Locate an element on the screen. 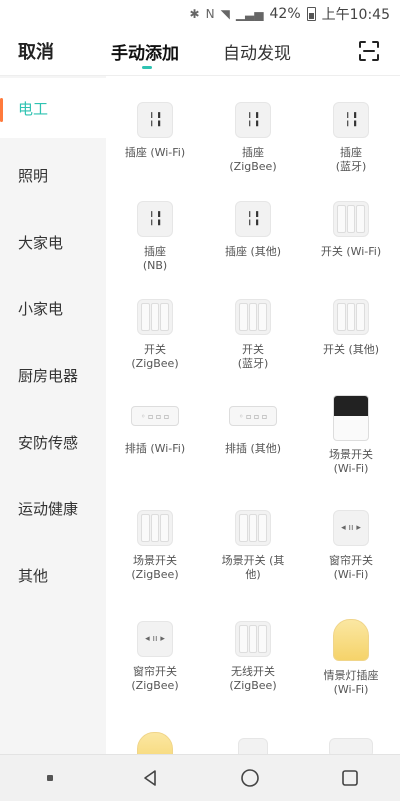  device-item: 开关 (ZigBee) is located at coordinates (155, 335).